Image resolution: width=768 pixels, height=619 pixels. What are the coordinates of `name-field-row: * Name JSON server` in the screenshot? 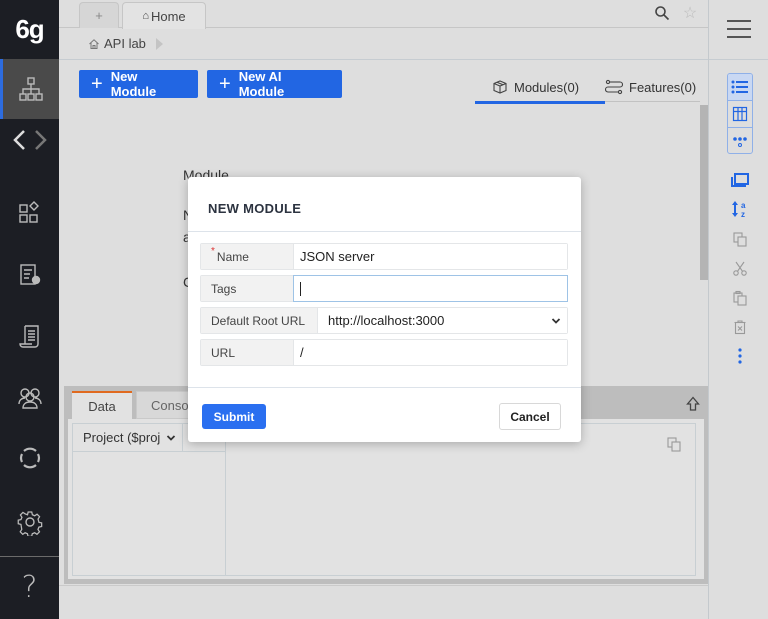 It's located at (384, 256).